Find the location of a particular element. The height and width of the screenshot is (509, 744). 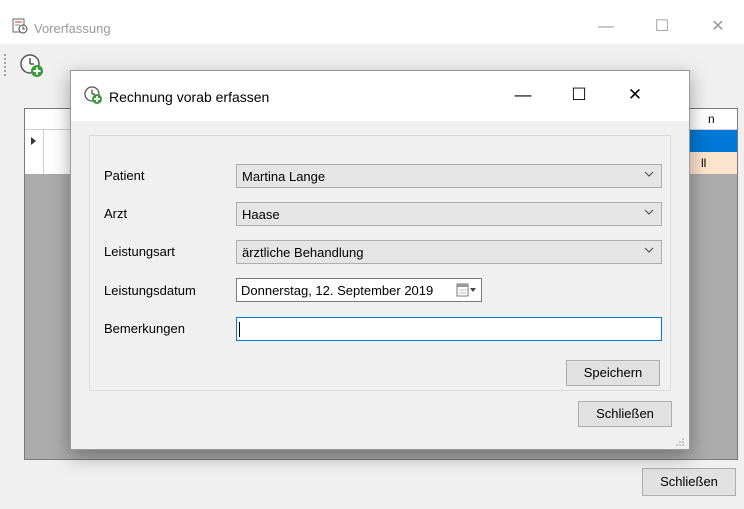

calendar-icon is located at coordinates (466, 290).